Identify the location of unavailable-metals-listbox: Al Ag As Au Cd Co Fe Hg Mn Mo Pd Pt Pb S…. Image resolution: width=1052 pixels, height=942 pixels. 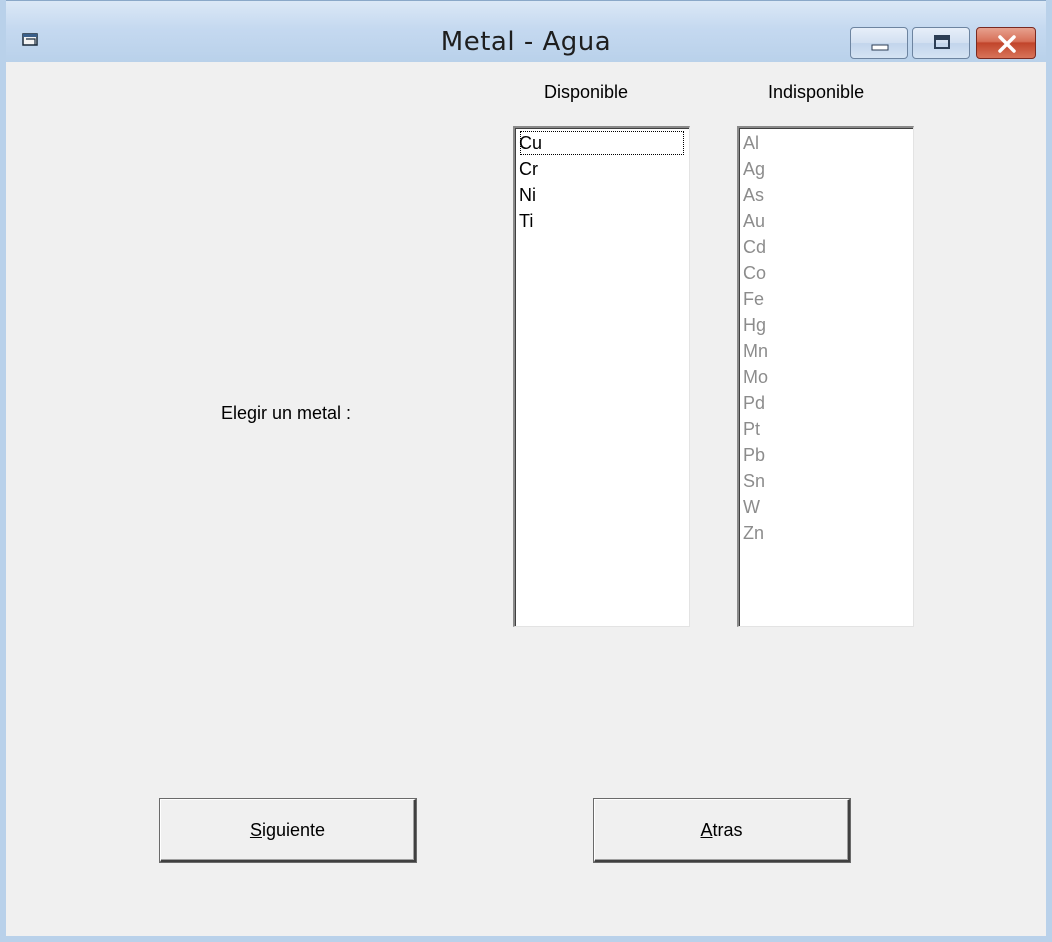
(825, 376).